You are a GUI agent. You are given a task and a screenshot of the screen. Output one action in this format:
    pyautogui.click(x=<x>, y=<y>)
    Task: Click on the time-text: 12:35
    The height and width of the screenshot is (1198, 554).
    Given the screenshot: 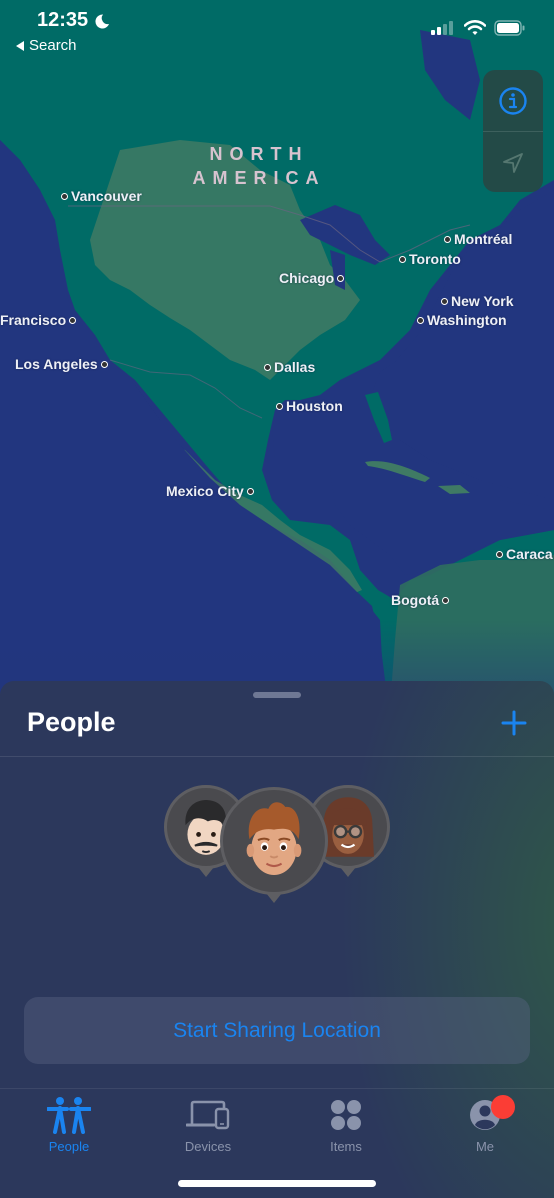 What is the action you would take?
    pyautogui.click(x=63, y=20)
    